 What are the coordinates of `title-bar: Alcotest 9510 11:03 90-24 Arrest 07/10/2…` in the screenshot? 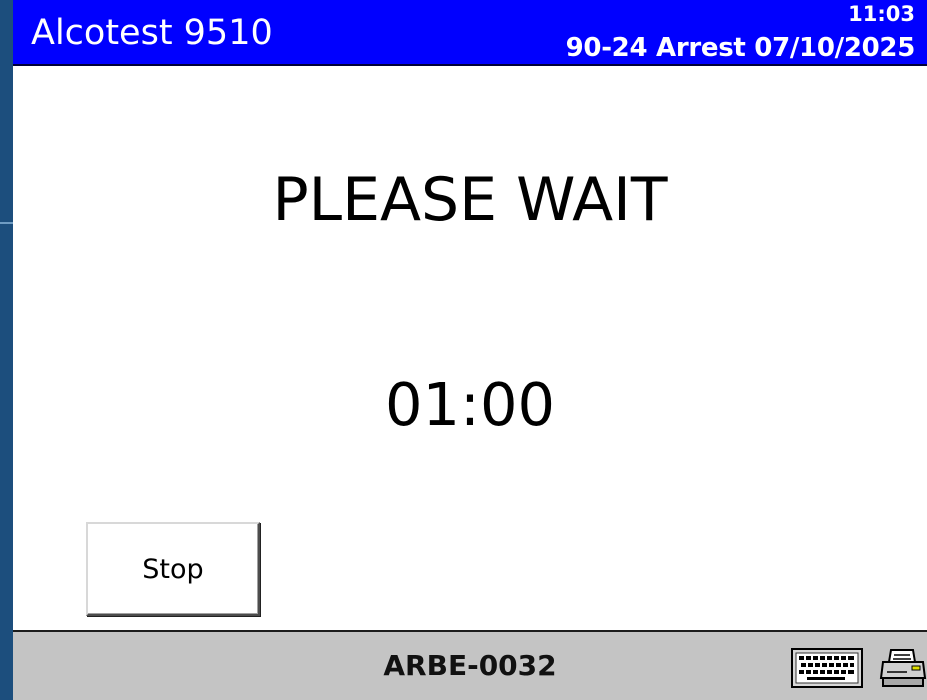 It's located at (470, 33).